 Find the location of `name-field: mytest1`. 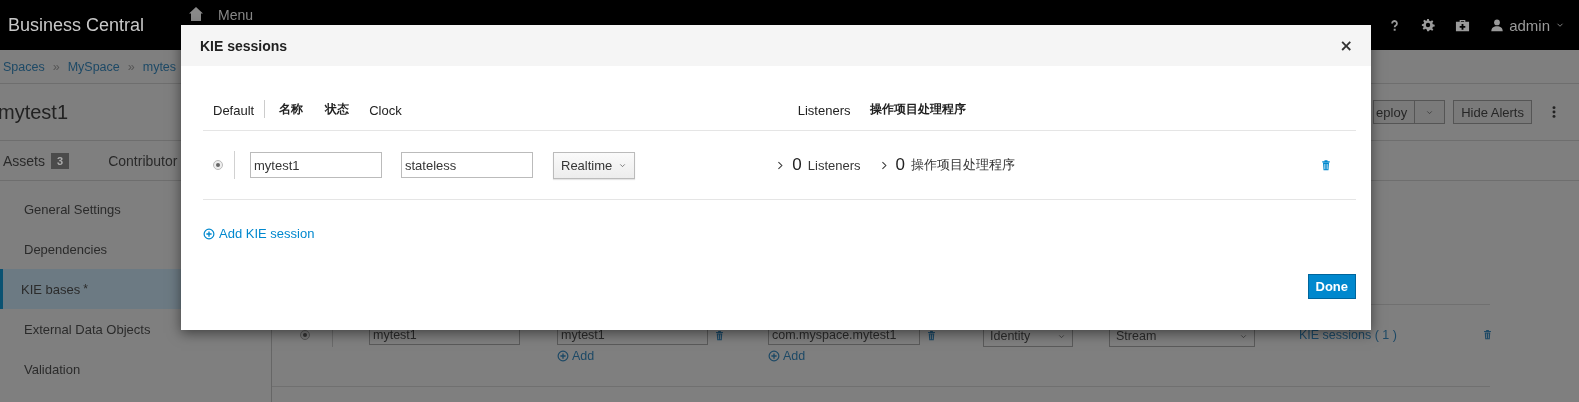

name-field: mytest1 is located at coordinates (316, 165).